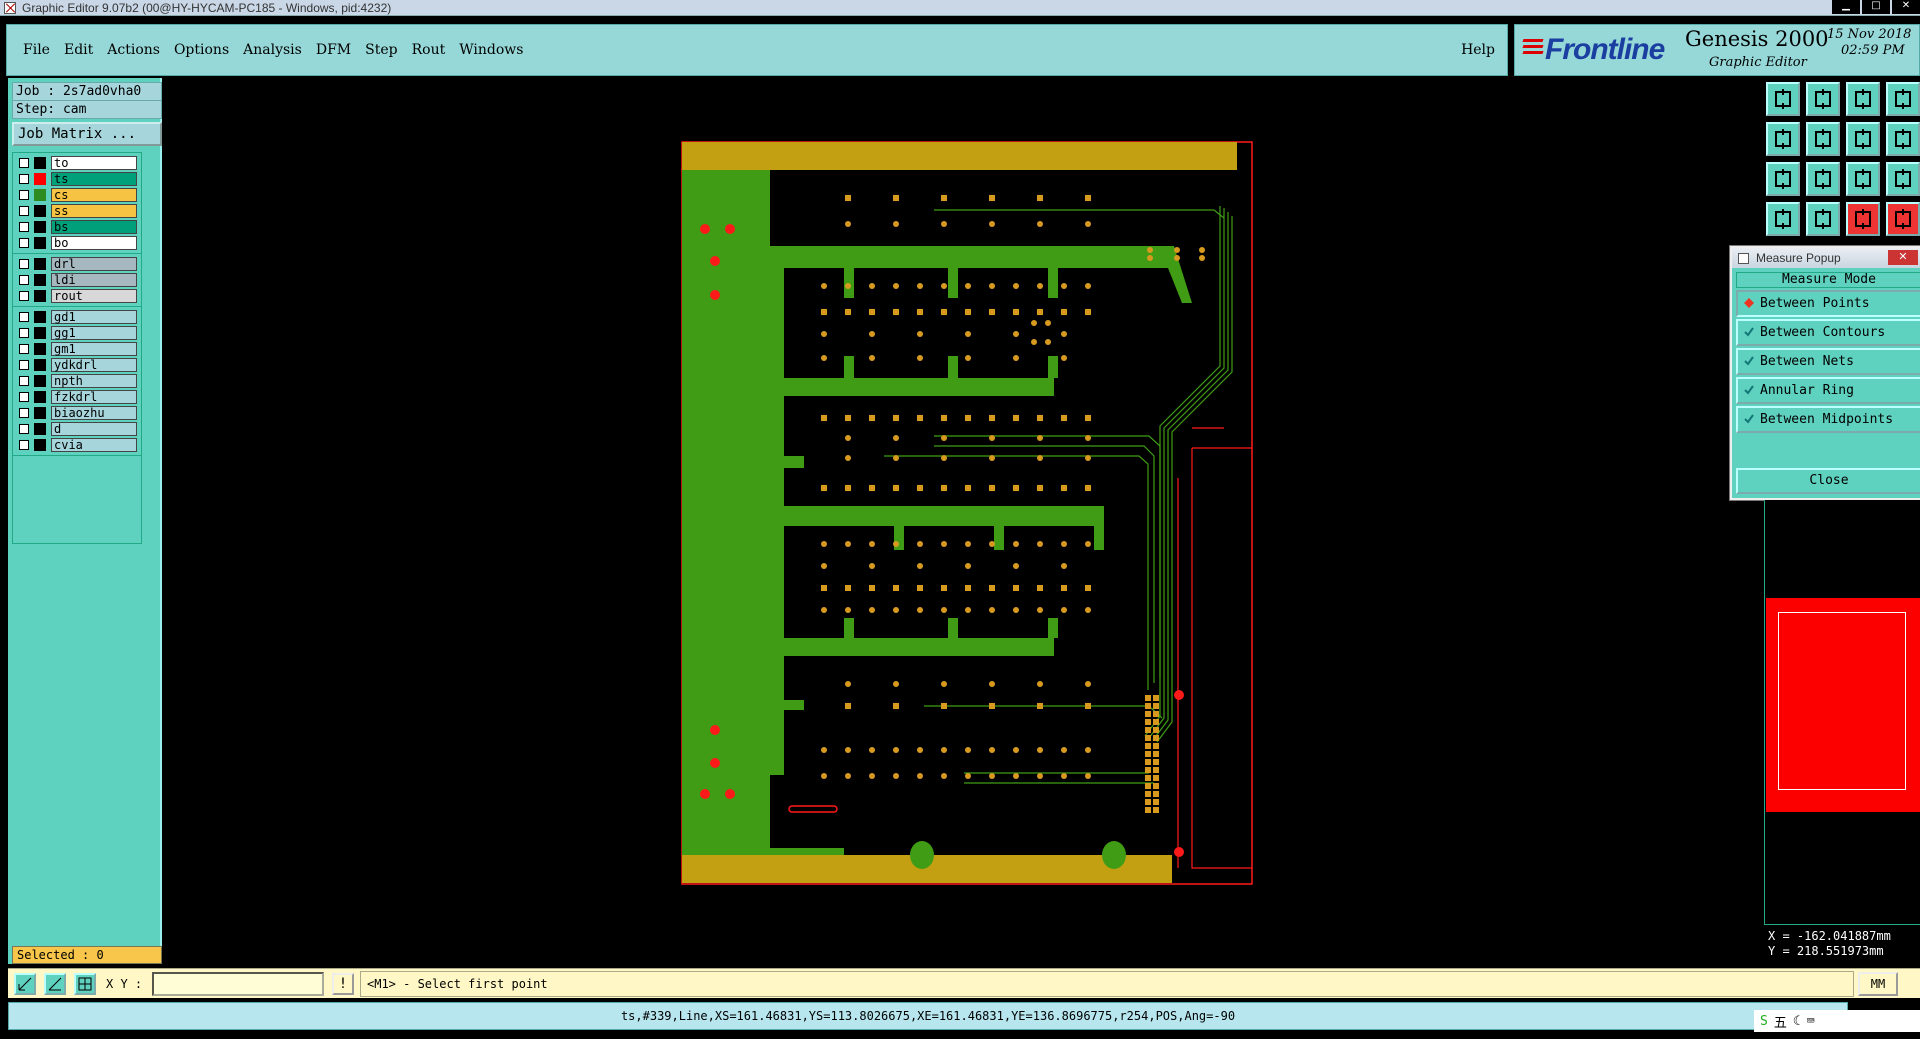  I want to click on option-between-points: Between Points, so click(1828, 303).